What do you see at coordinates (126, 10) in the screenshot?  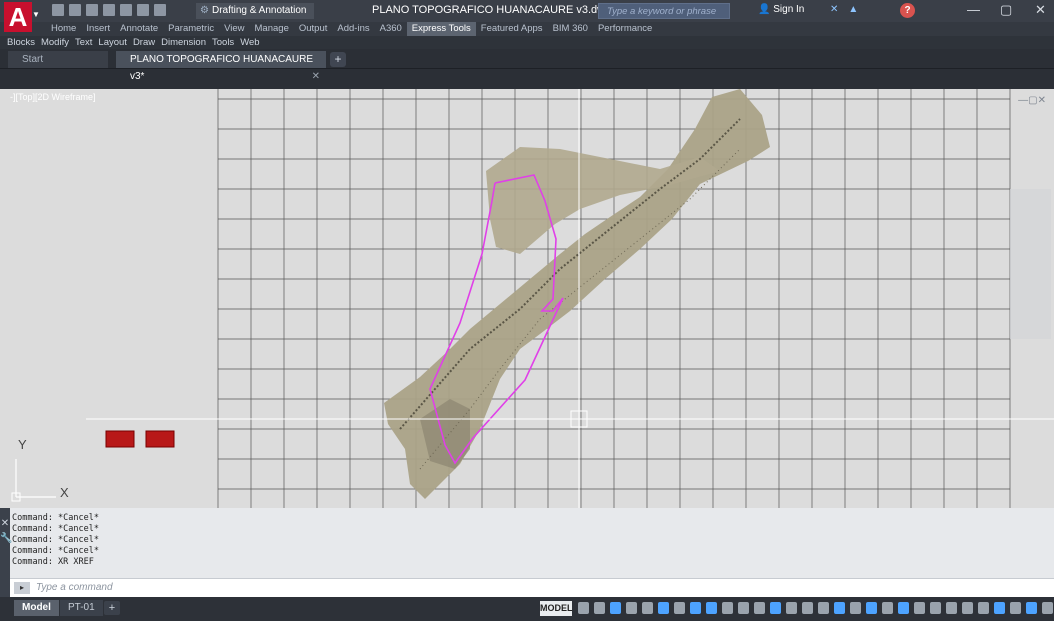 I see `print-icon` at bounding box center [126, 10].